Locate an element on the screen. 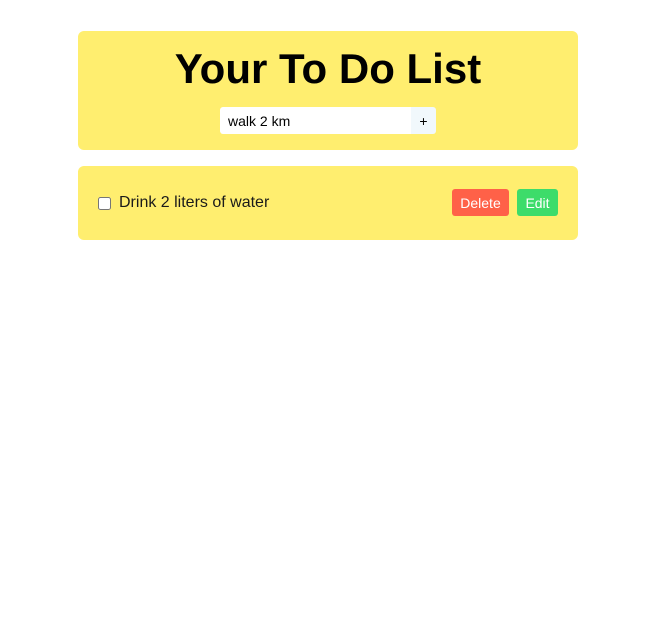  new-task-form: + is located at coordinates (328, 120).